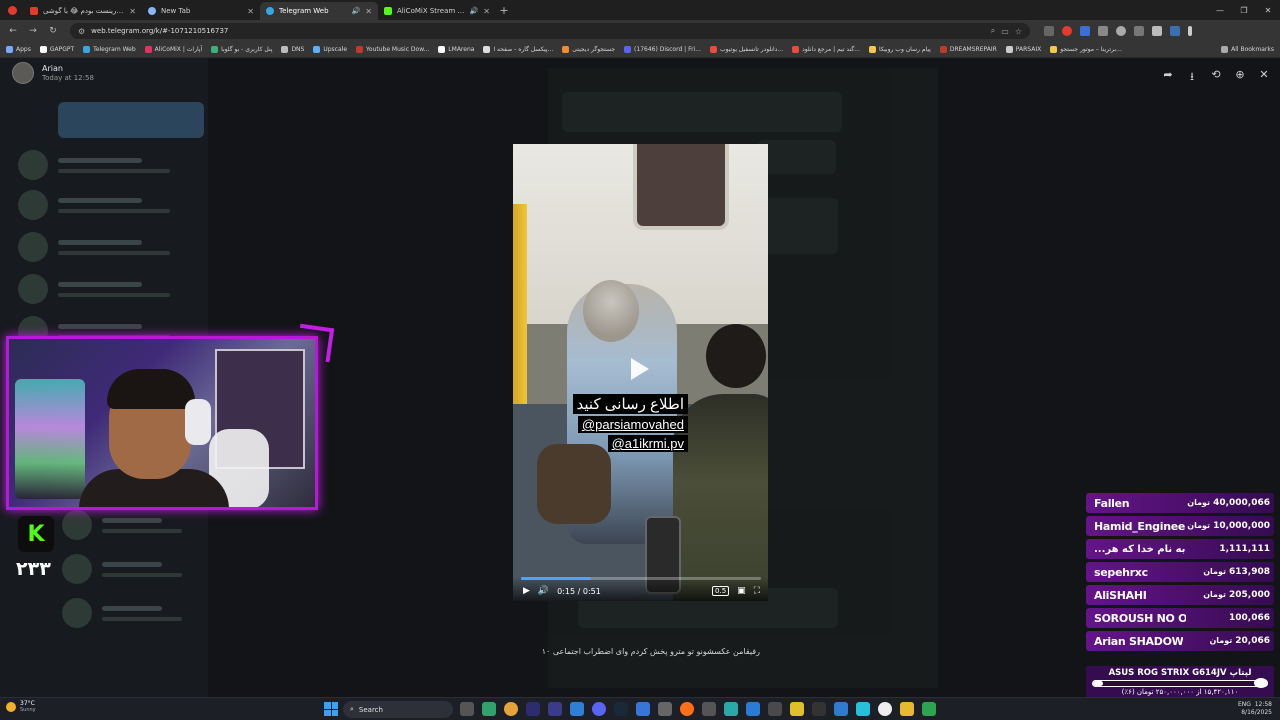 The width and height of the screenshot is (1280, 720). Describe the element at coordinates (899, 49) in the screenshot. I see `bookmark-item: پیام رسان وب روبیکا` at that location.